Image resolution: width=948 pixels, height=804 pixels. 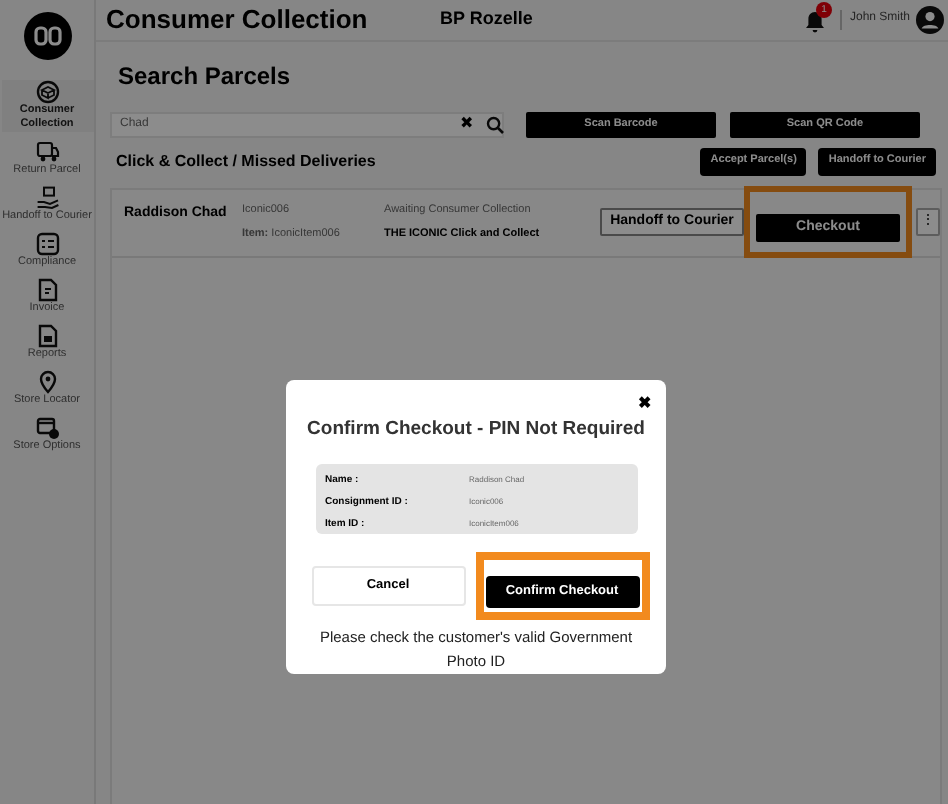 I want to click on list-heading: Click & Collect / Missed Deliveries, so click(x=247, y=161).